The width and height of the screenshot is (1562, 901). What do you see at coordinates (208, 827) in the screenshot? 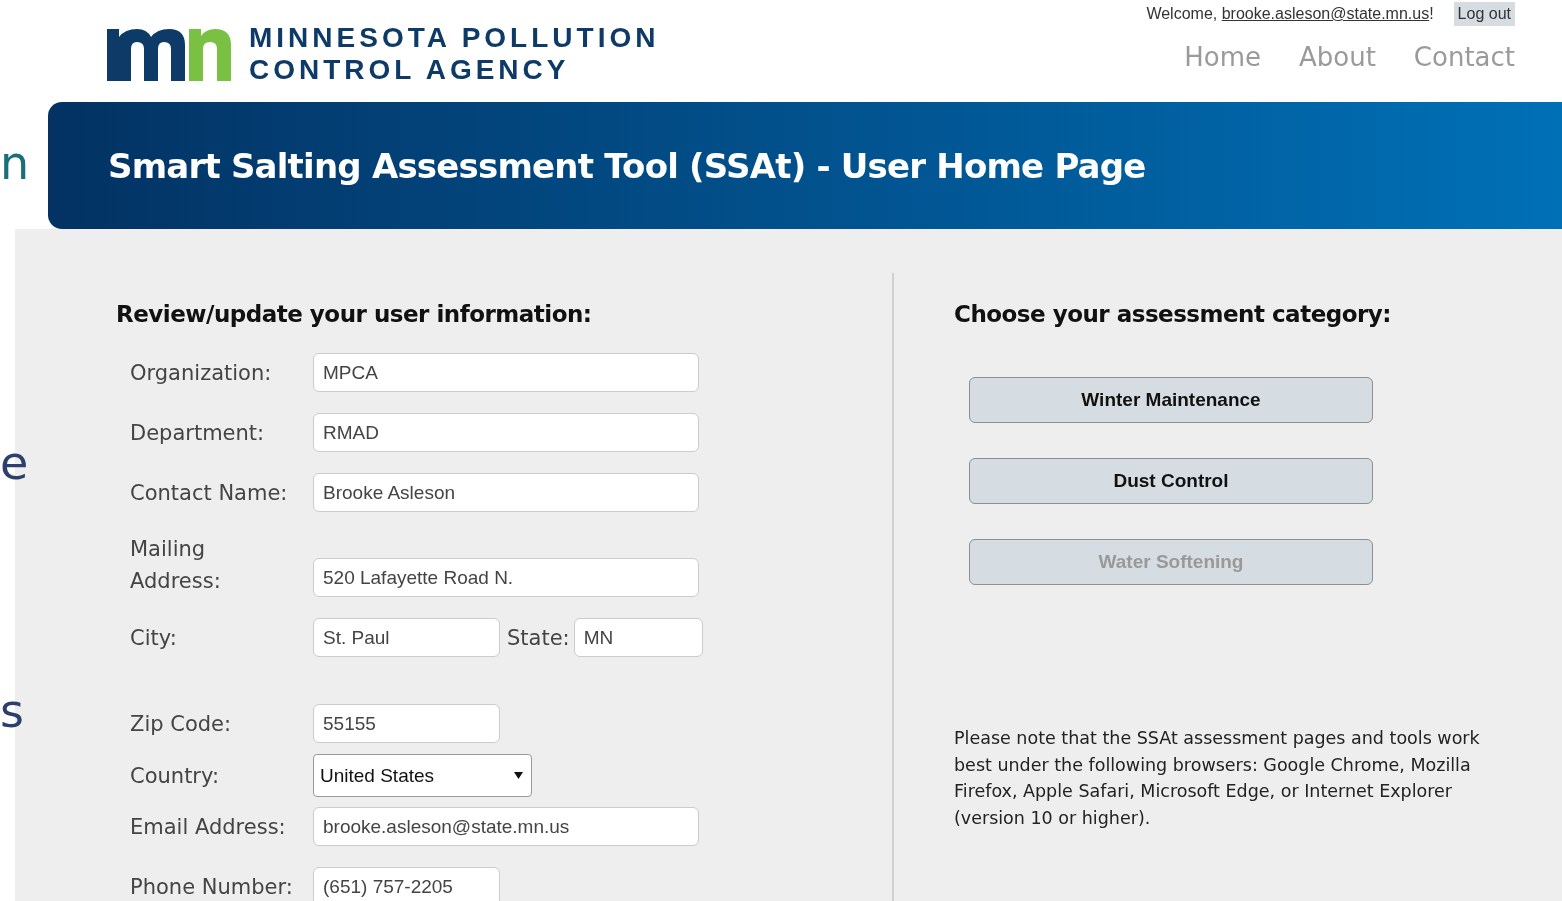
I see `field-label: Email Address:` at bounding box center [208, 827].